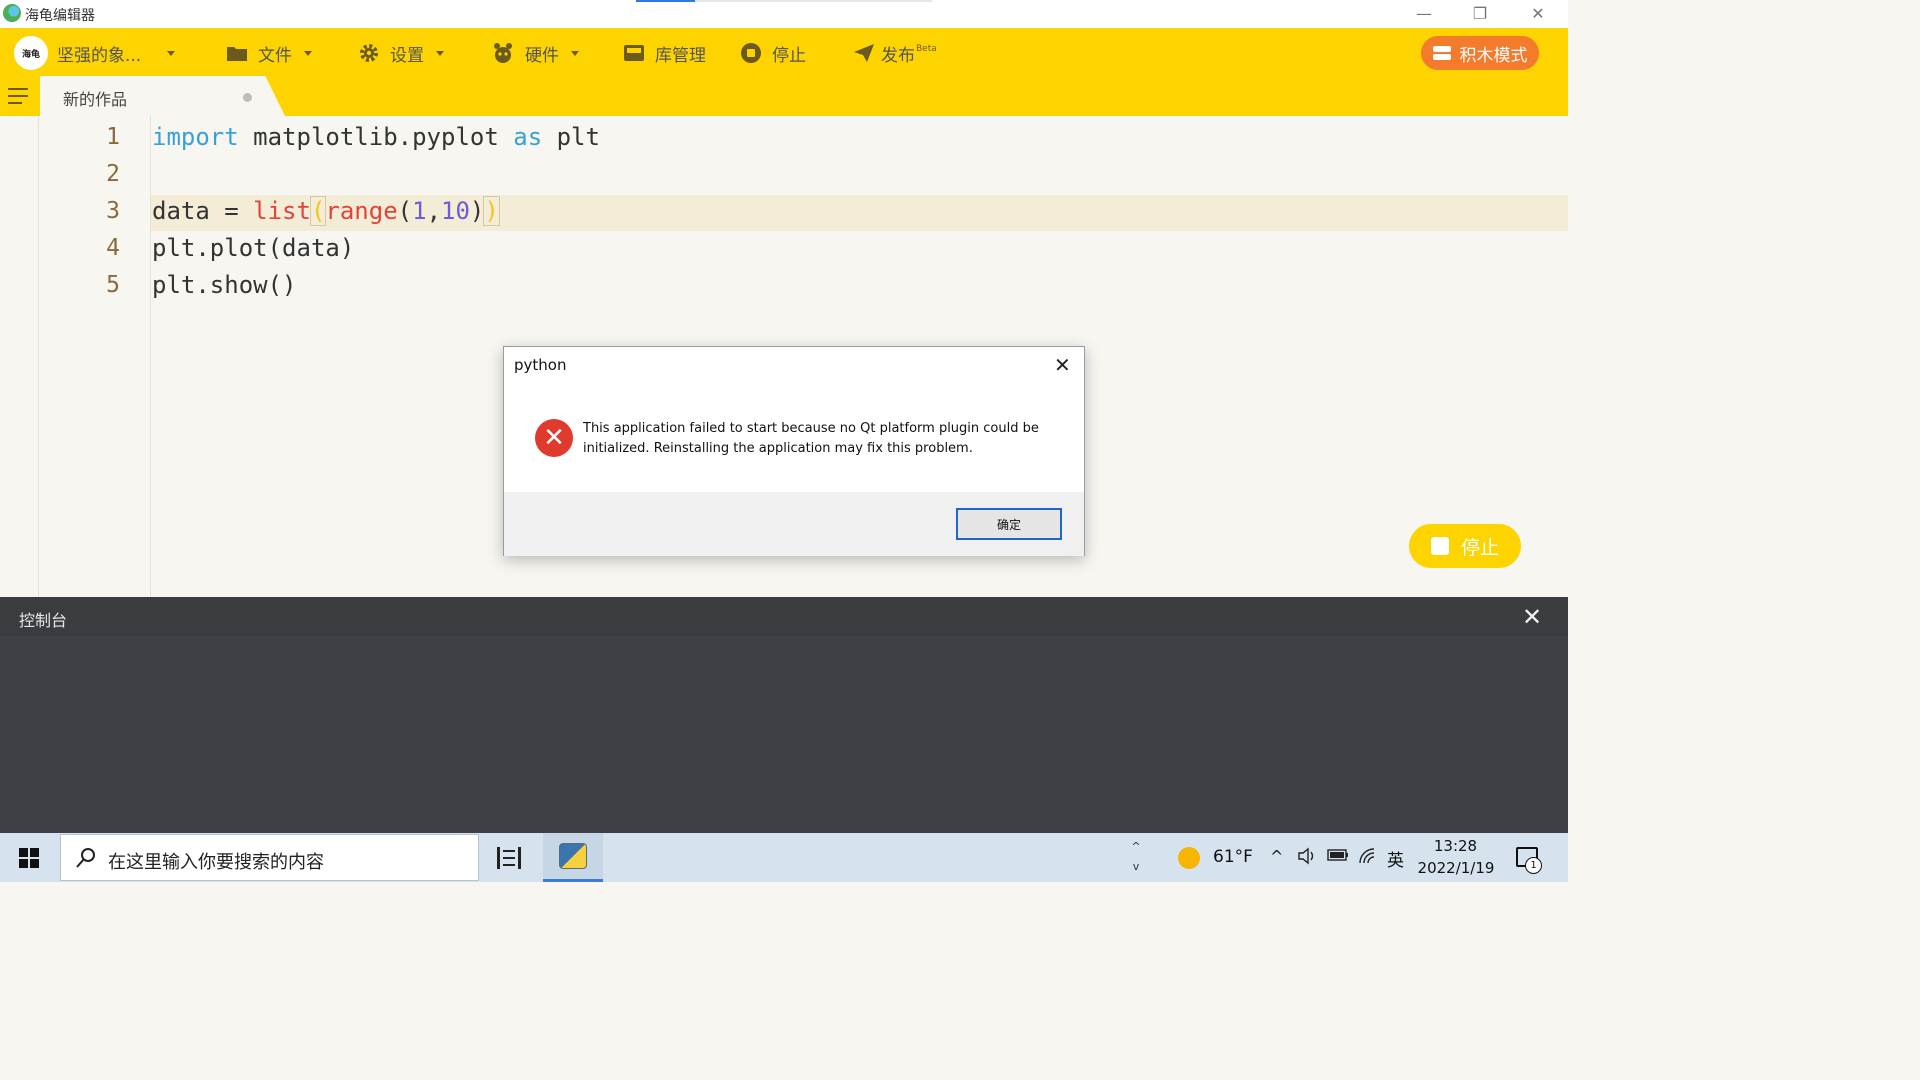 This screenshot has height=1080, width=1920. Describe the element at coordinates (1395, 858) in the screenshot. I see `input-language: 英` at that location.